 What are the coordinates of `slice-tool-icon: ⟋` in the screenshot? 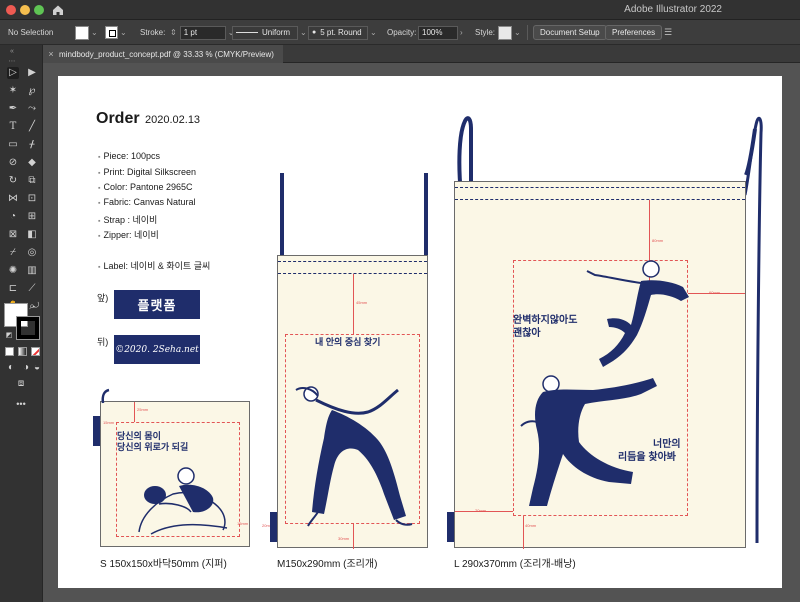 It's located at (32, 289).